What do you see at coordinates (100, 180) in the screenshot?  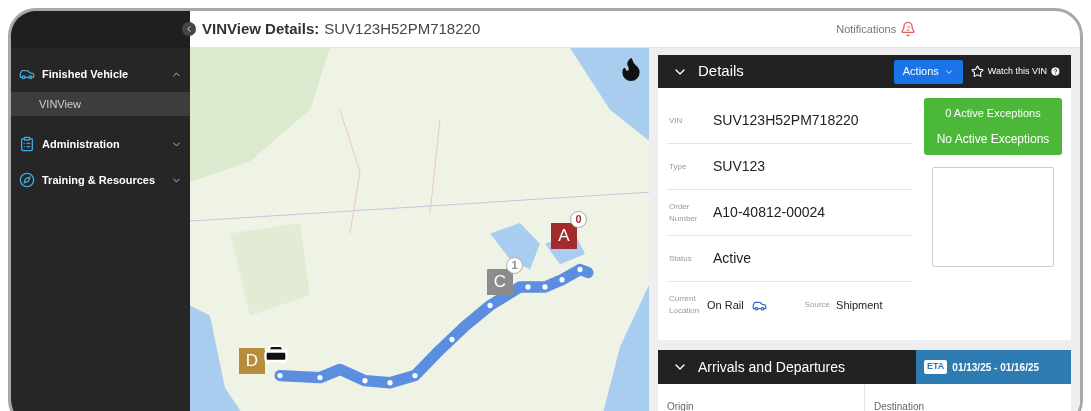 I see `sidebar-item: Training & Resources` at bounding box center [100, 180].